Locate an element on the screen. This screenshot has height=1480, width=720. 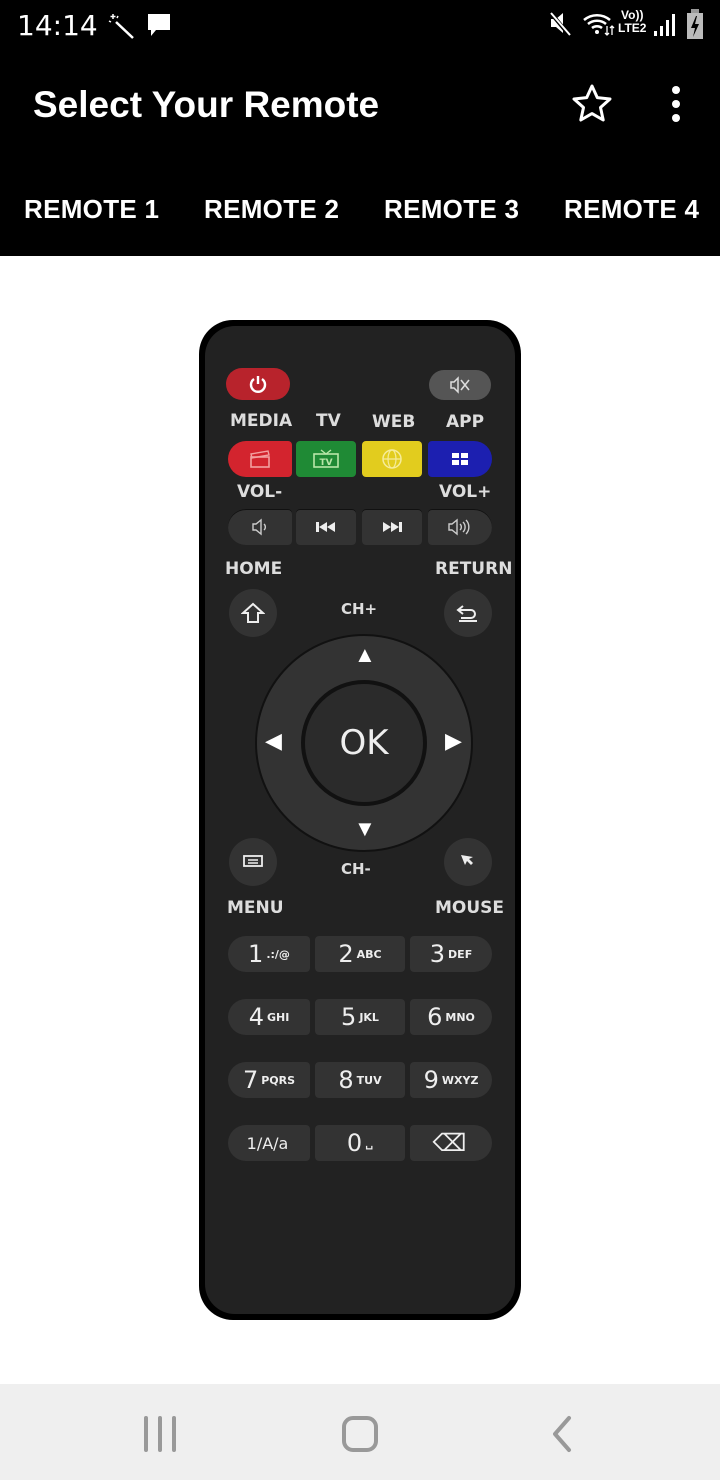
app-button is located at coordinates (460, 459).